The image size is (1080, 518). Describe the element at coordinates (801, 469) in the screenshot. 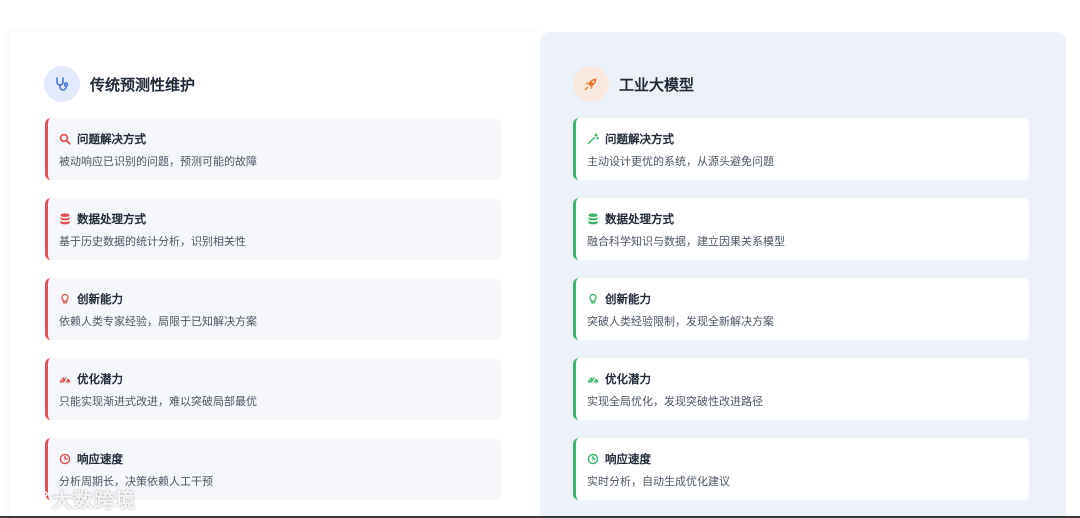

I see `model-card-response-speed: 响应速度 实时分析，自动生成优化建议` at that location.